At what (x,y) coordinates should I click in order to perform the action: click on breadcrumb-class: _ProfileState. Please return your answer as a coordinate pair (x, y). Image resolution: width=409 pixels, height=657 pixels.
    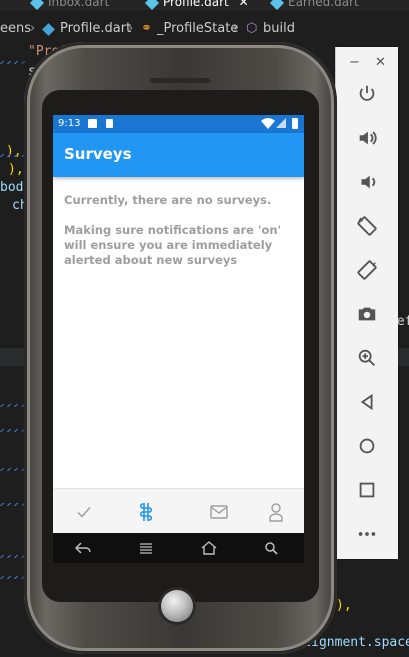
    Looking at the image, I should click on (197, 28).